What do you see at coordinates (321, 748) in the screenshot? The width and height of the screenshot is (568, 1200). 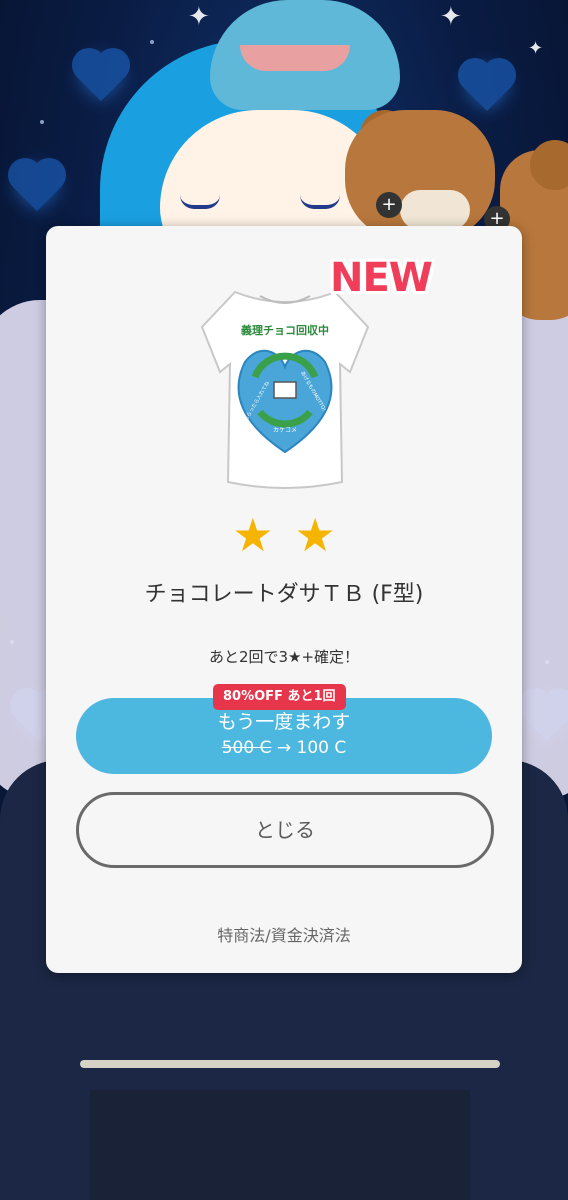 I see `new-price: 100 C` at bounding box center [321, 748].